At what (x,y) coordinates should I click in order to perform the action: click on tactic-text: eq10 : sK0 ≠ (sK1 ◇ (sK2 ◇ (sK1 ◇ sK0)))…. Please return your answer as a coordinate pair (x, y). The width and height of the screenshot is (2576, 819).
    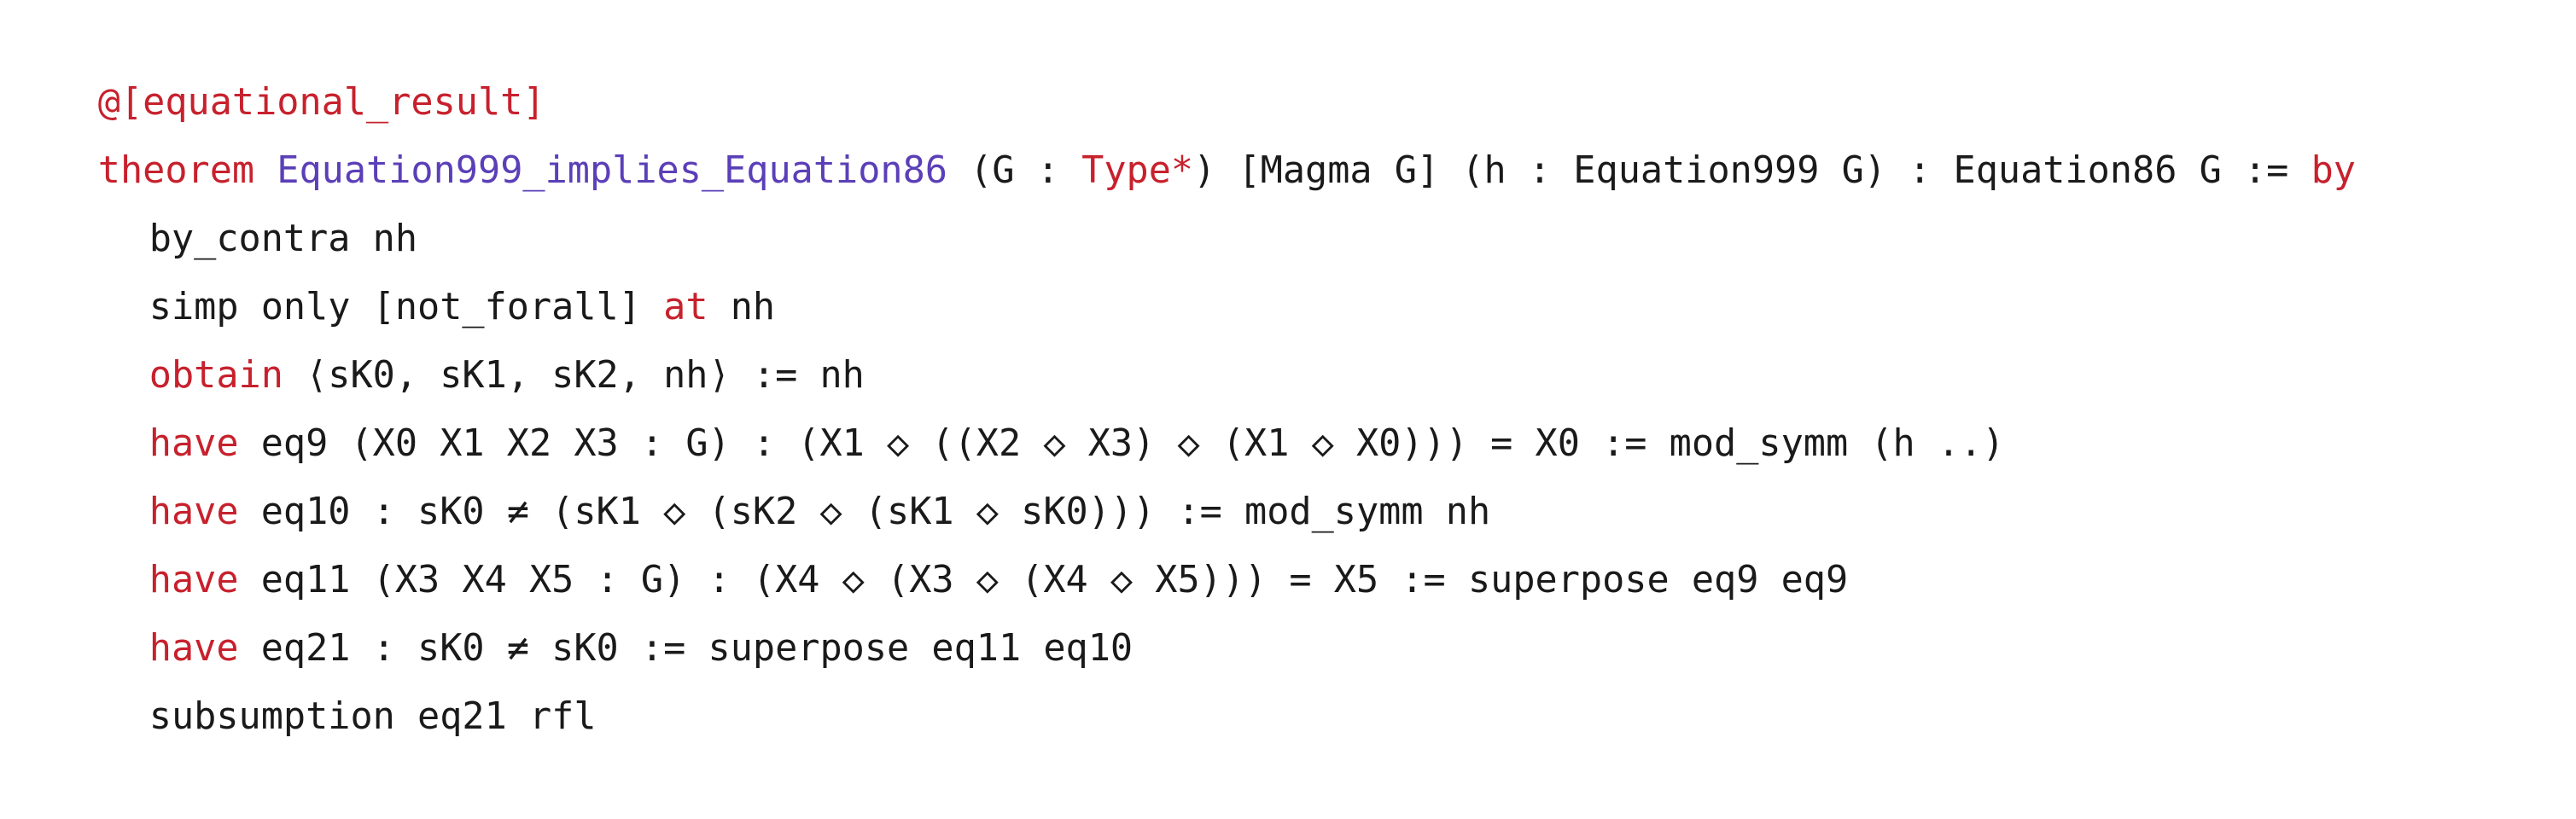
    Looking at the image, I should click on (864, 512).